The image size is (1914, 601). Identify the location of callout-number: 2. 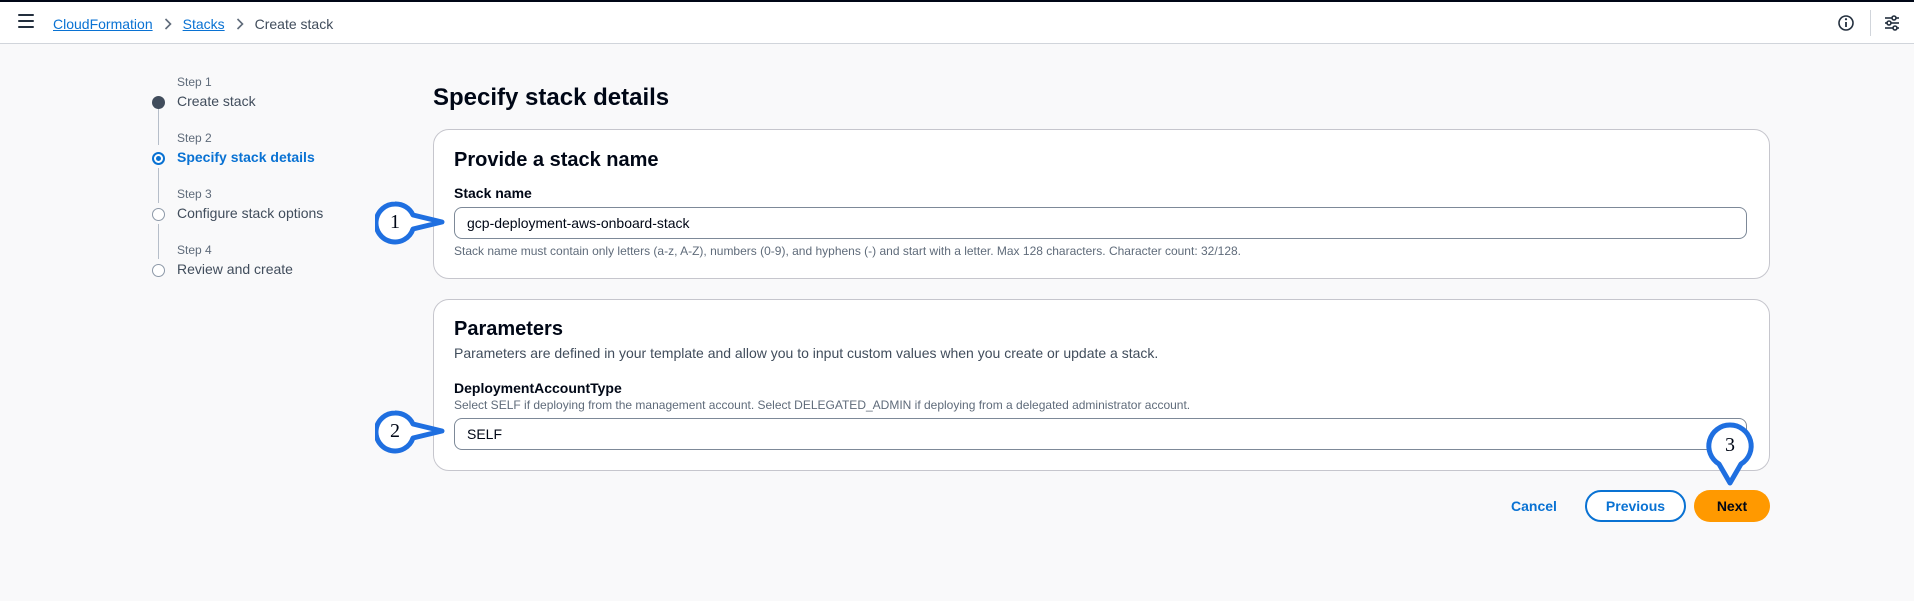
(395, 430).